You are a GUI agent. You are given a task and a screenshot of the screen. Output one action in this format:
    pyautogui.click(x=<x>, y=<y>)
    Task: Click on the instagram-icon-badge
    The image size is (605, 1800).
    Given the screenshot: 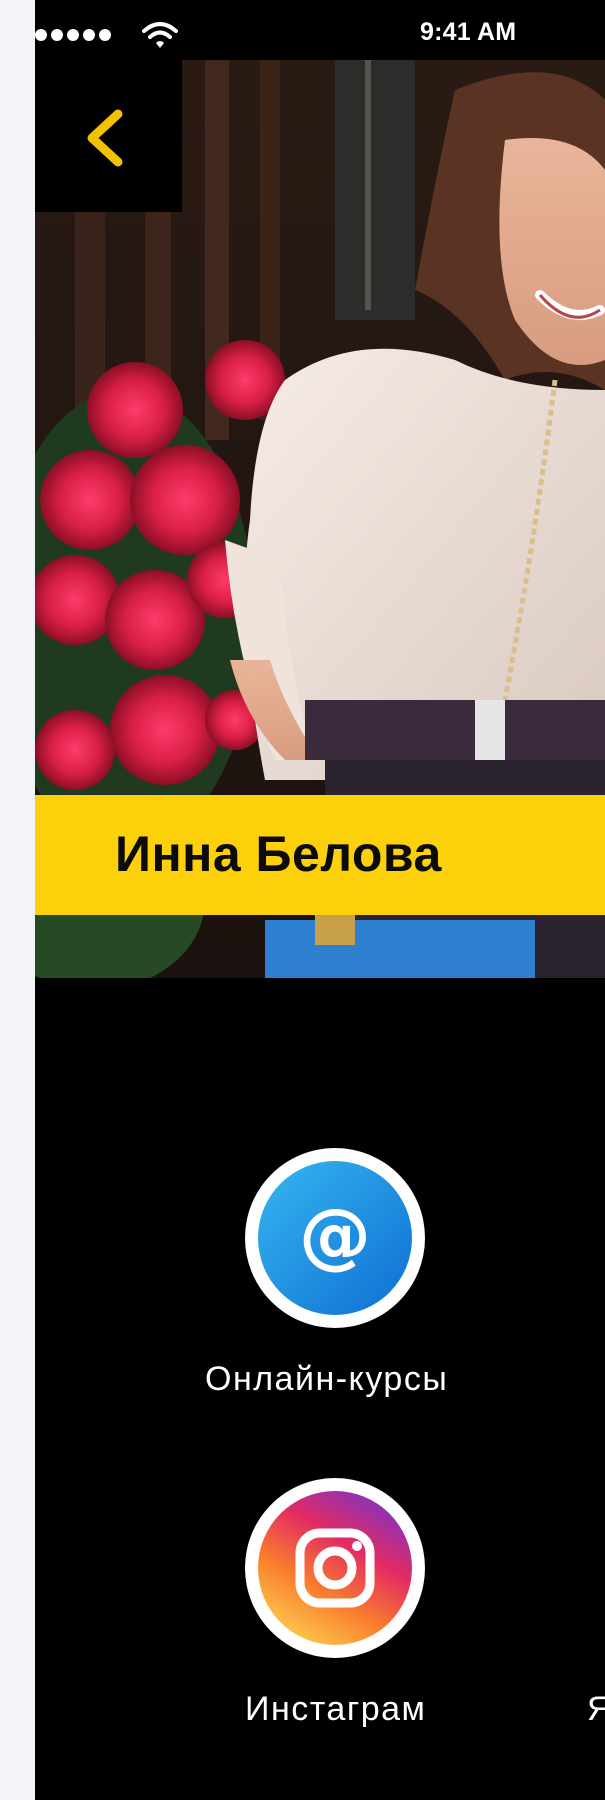 What is the action you would take?
    pyautogui.click(x=335, y=1568)
    